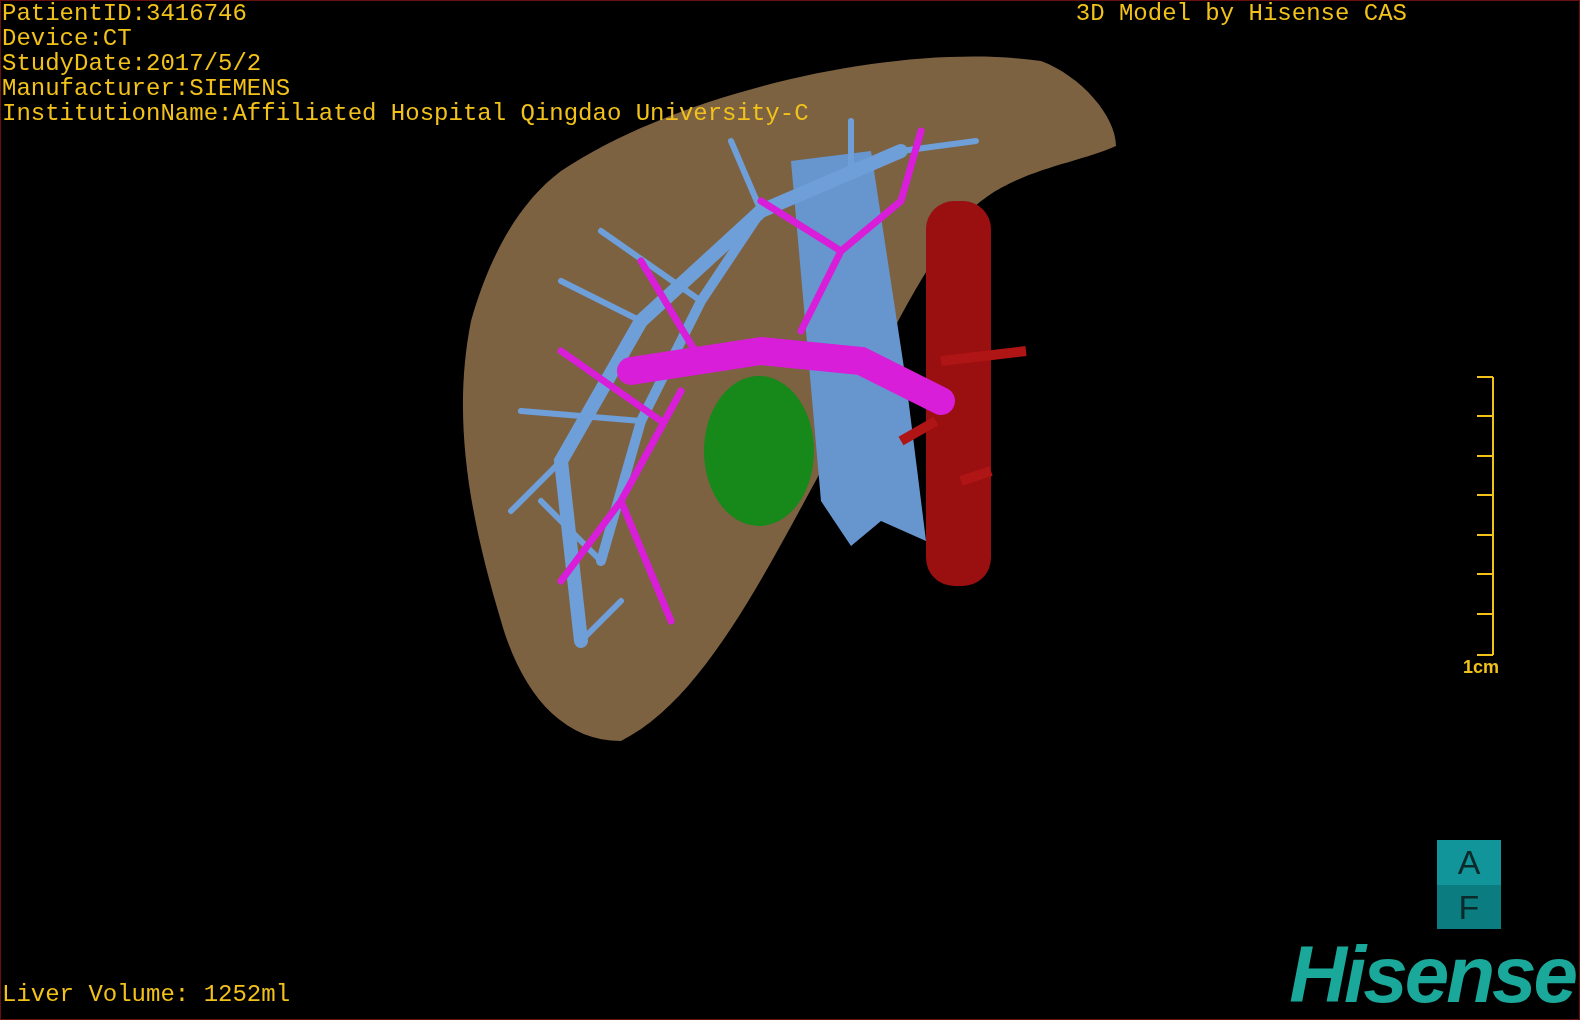 The image size is (1580, 1020). Describe the element at coordinates (132, 63) in the screenshot. I see `patient-info-line: StudyDate:2017/5/2` at that location.